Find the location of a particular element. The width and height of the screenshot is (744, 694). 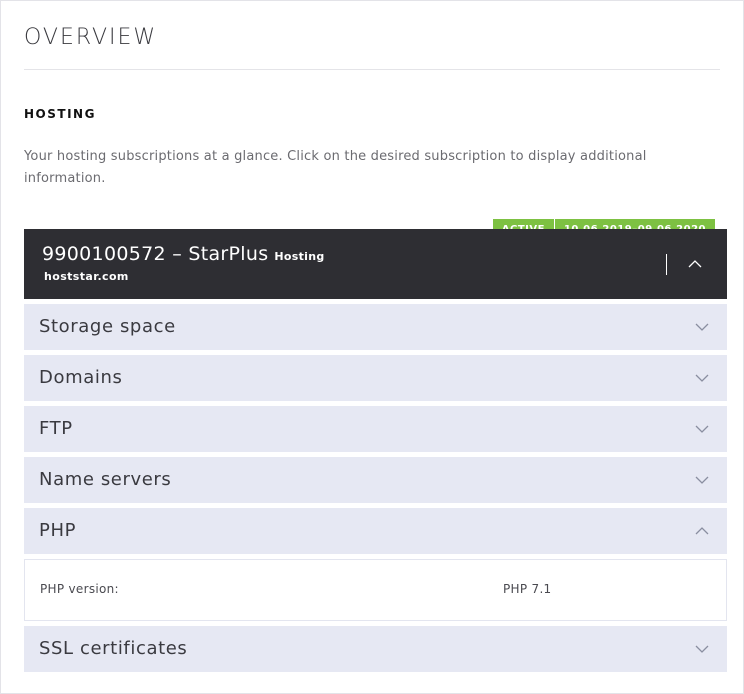

subscription-domain: hoststar.com is located at coordinates (86, 276).